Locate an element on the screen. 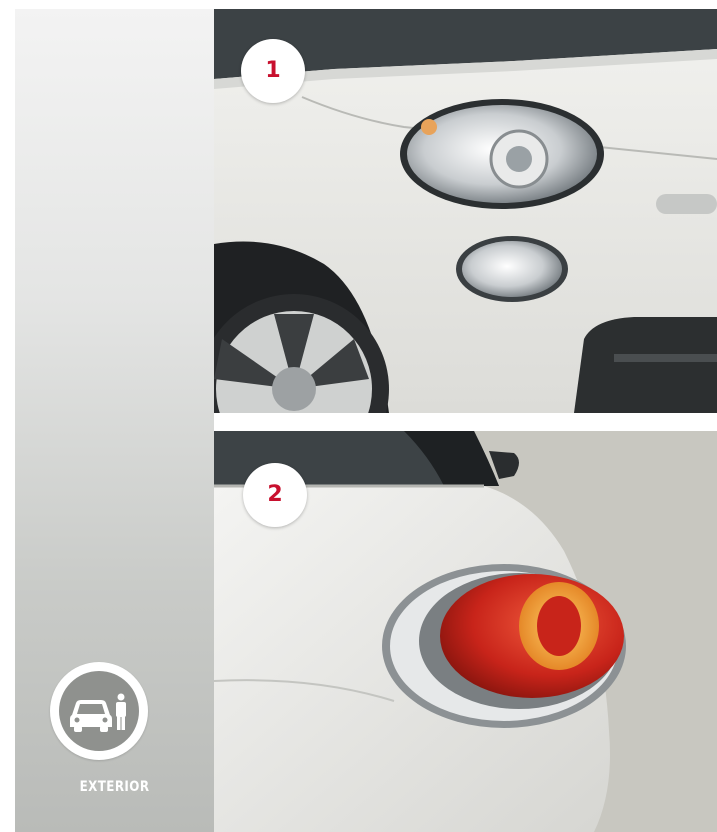 The width and height of the screenshot is (717, 832). callout-number-2-label: 2 is located at coordinates (275, 494).